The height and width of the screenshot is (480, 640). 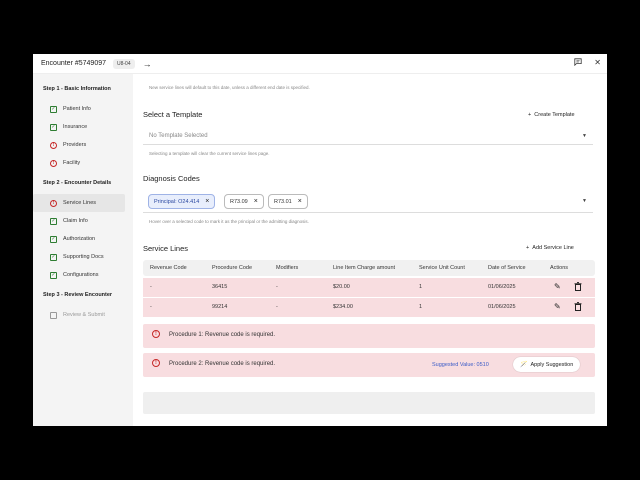 I want to click on template-title: Select a Template, so click(x=173, y=114).